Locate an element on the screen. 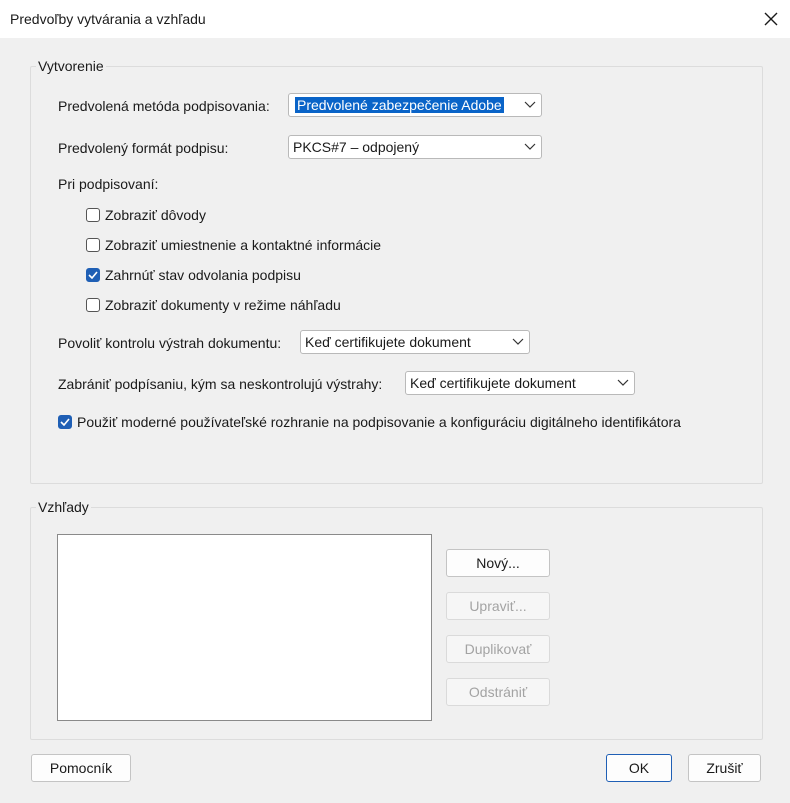  show-reasons-checkbox: Zobraziť dôvody is located at coordinates (146, 215).